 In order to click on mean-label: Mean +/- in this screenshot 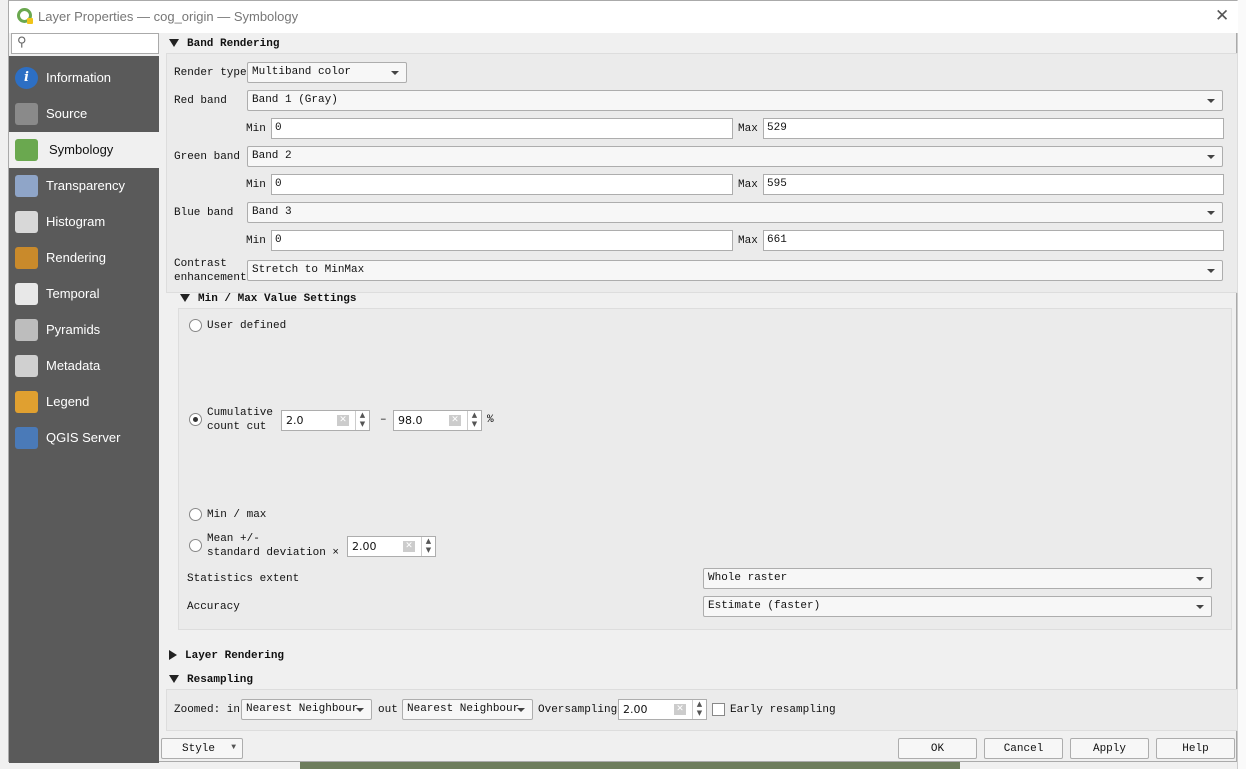, I will do `click(233, 539)`.